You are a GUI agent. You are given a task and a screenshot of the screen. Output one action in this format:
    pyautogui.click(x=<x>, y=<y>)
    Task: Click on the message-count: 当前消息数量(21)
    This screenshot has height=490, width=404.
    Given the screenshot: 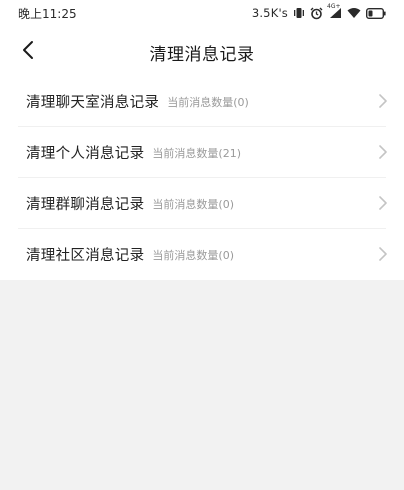 What is the action you would take?
    pyautogui.click(x=196, y=153)
    